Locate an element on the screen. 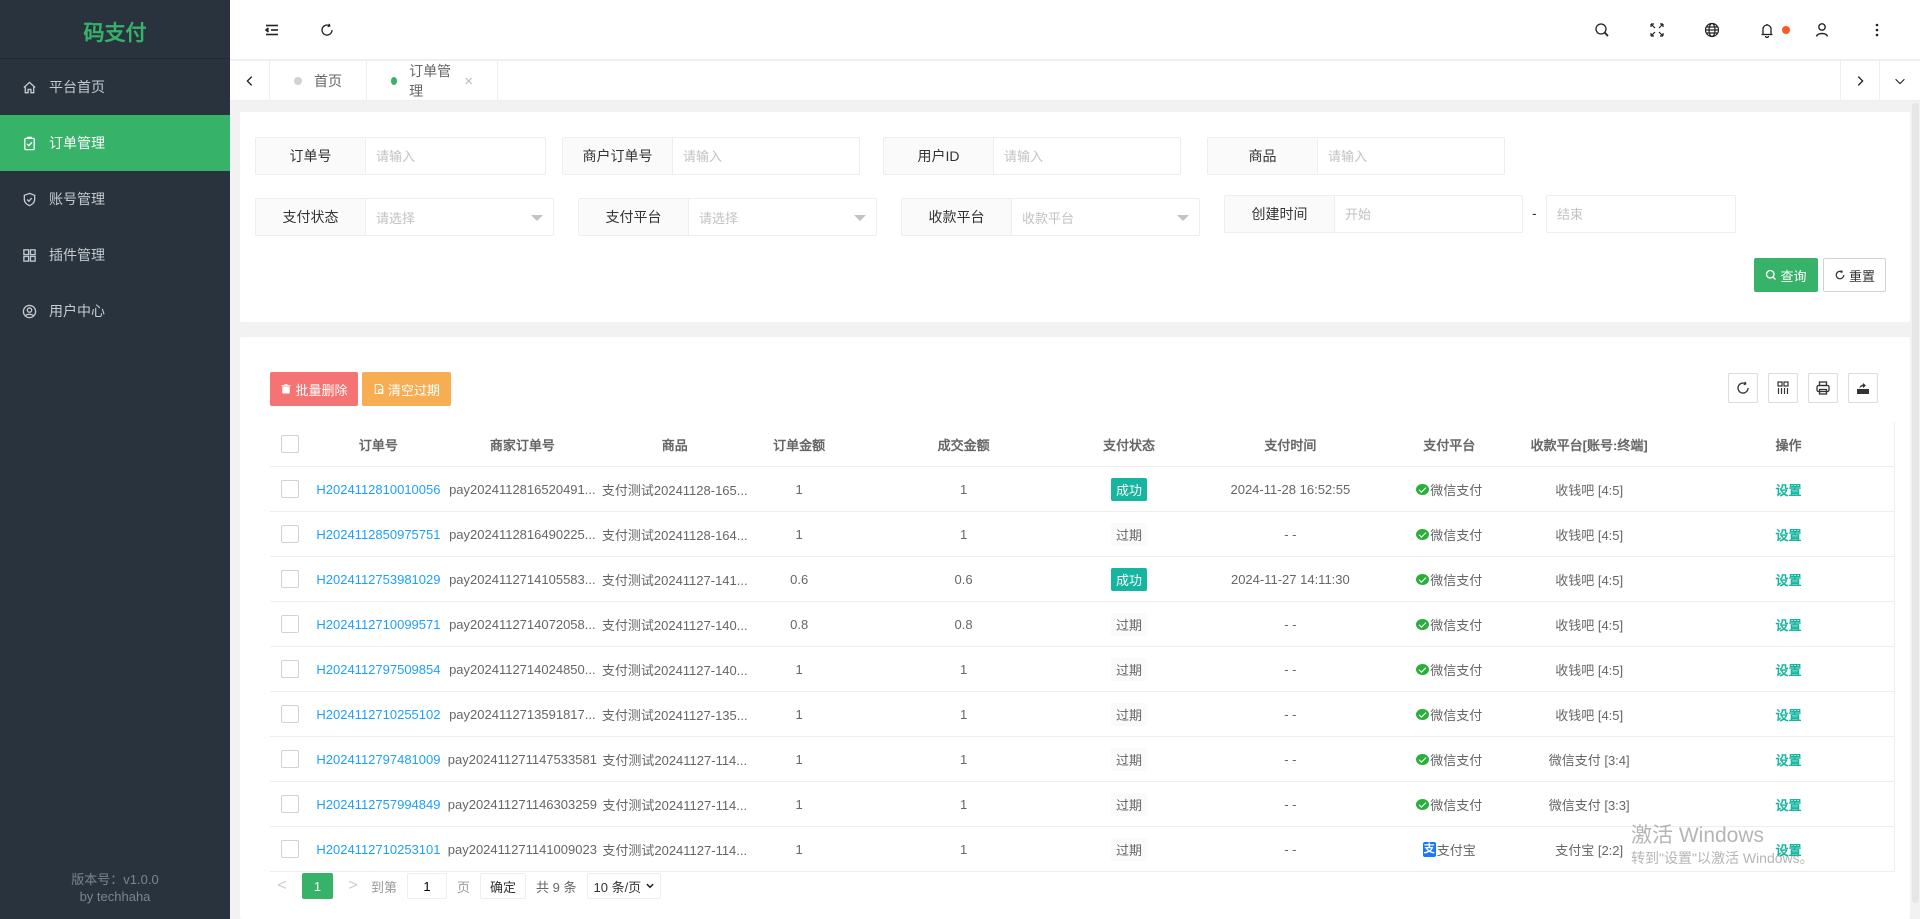 This screenshot has width=1920, height=919. batch-delete-button: 批量删除 is located at coordinates (314, 389).